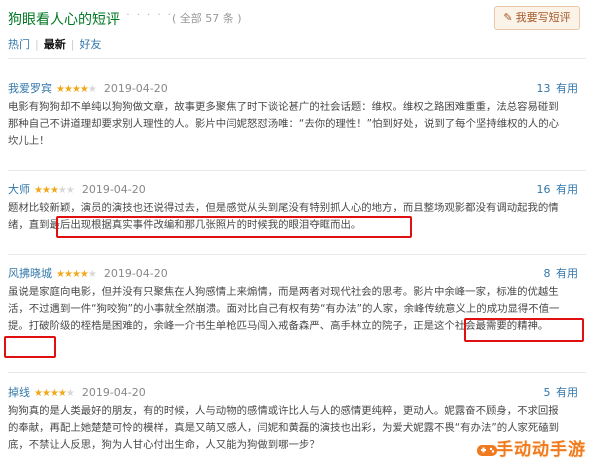  I want to click on watermark: 手动动手游, so click(531, 447).